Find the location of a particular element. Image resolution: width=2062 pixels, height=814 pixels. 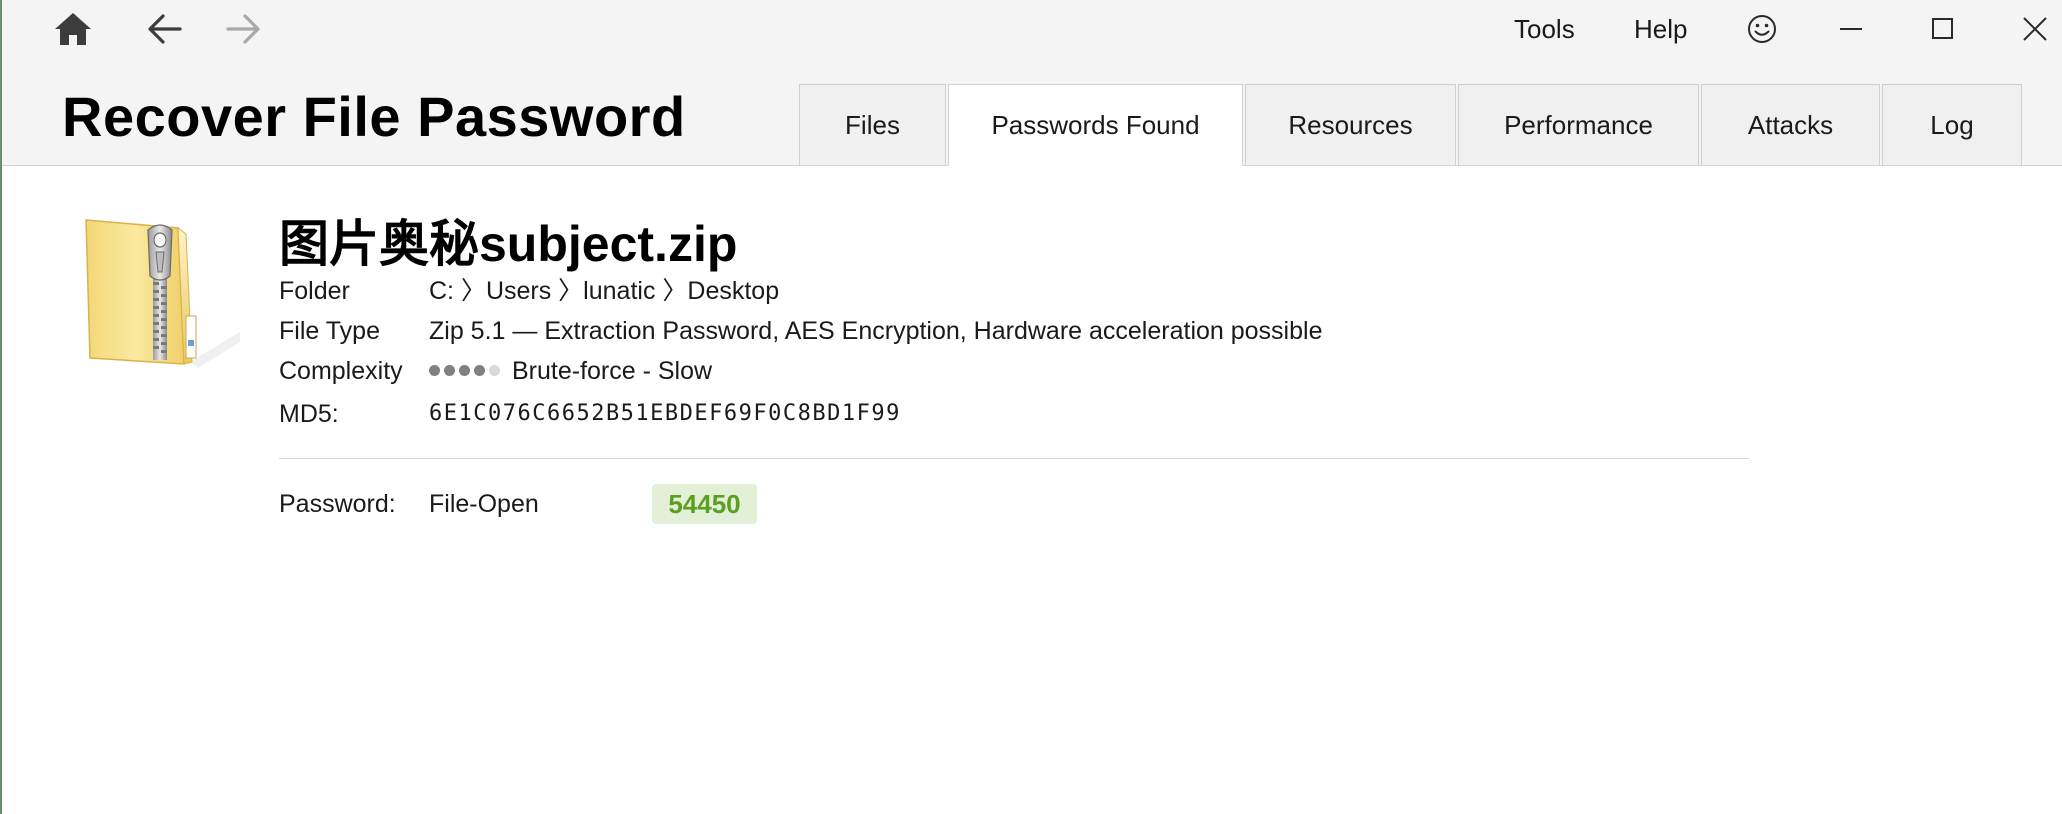

tab-passwords-found: Passwords Found is located at coordinates (1095, 125).